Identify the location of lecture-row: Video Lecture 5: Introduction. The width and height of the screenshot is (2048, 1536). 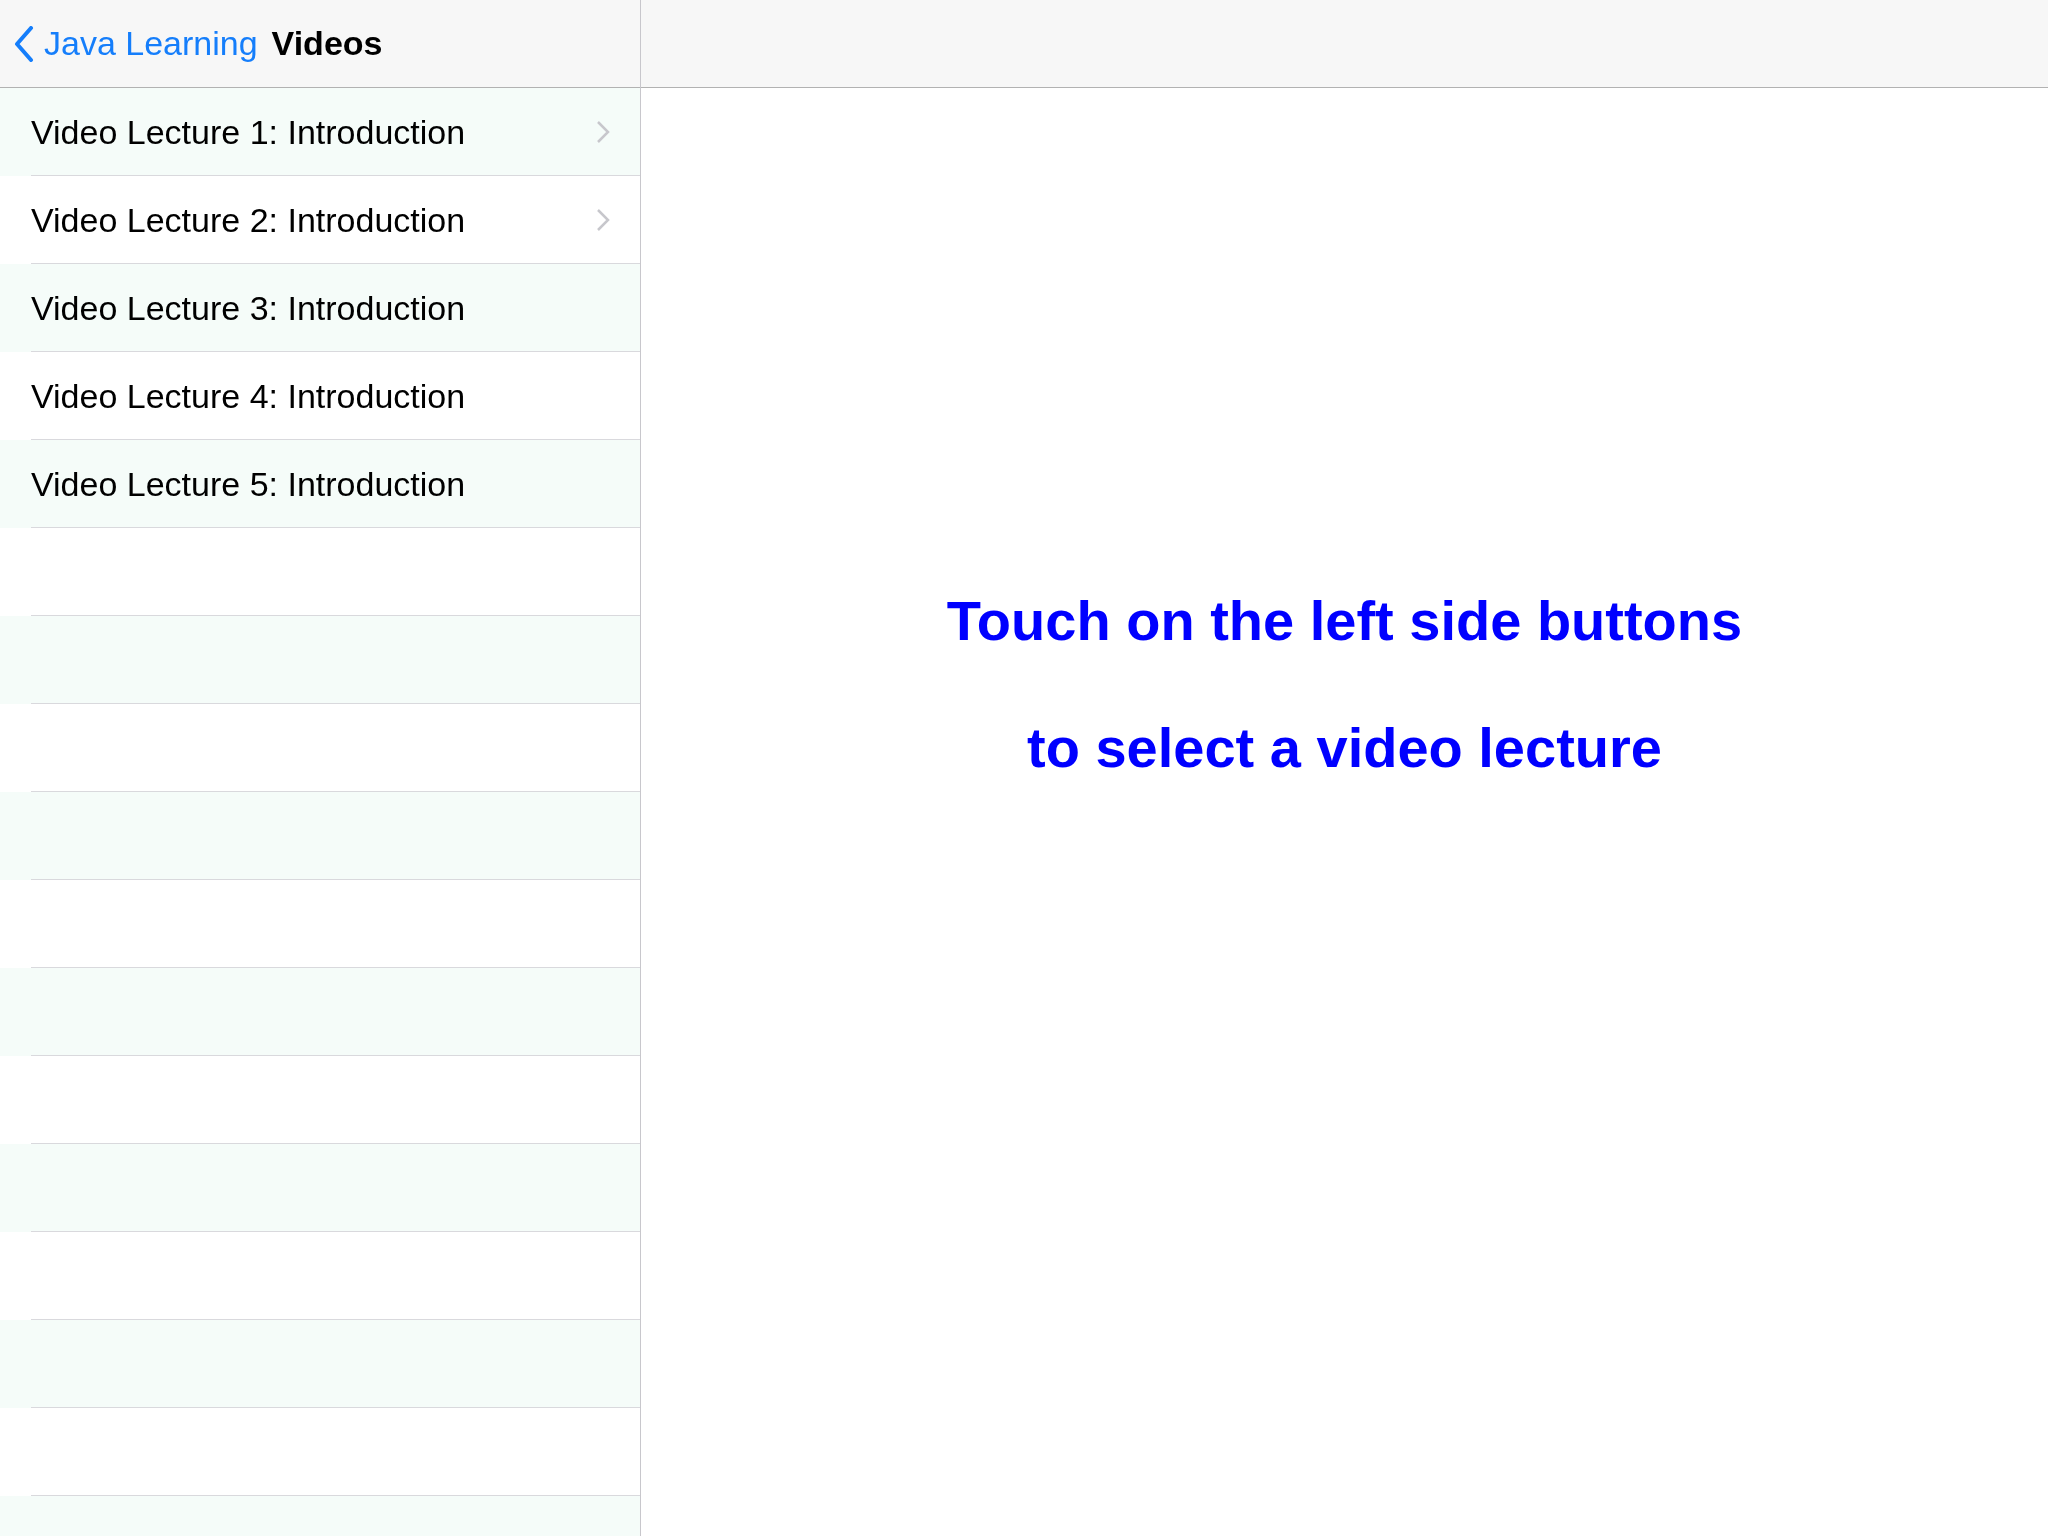
(320, 484).